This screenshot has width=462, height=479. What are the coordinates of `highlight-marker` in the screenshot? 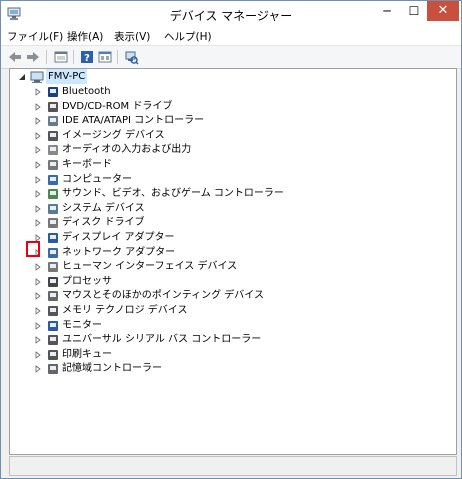 It's located at (33, 249).